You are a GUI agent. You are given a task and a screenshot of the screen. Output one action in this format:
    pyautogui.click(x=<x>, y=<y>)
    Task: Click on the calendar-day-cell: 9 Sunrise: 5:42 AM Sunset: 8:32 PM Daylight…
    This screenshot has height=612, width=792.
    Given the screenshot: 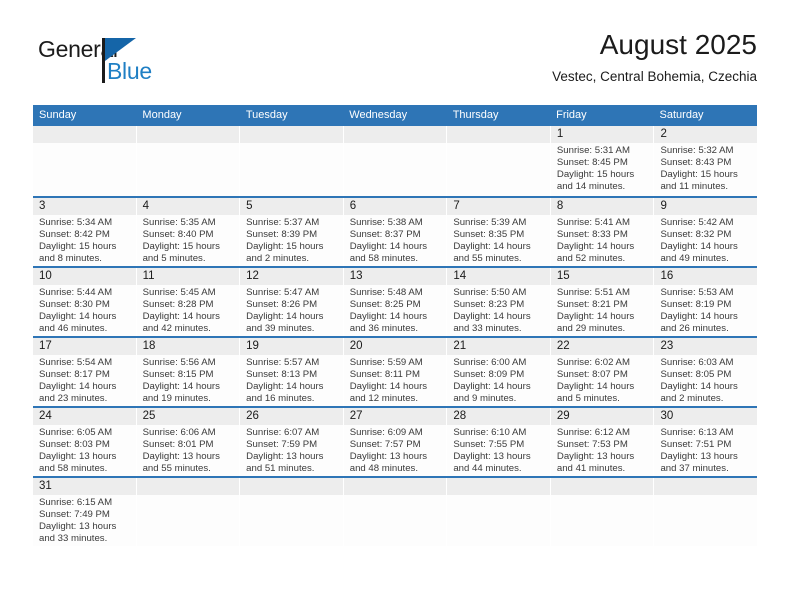 What is the action you would take?
    pyautogui.click(x=706, y=232)
    